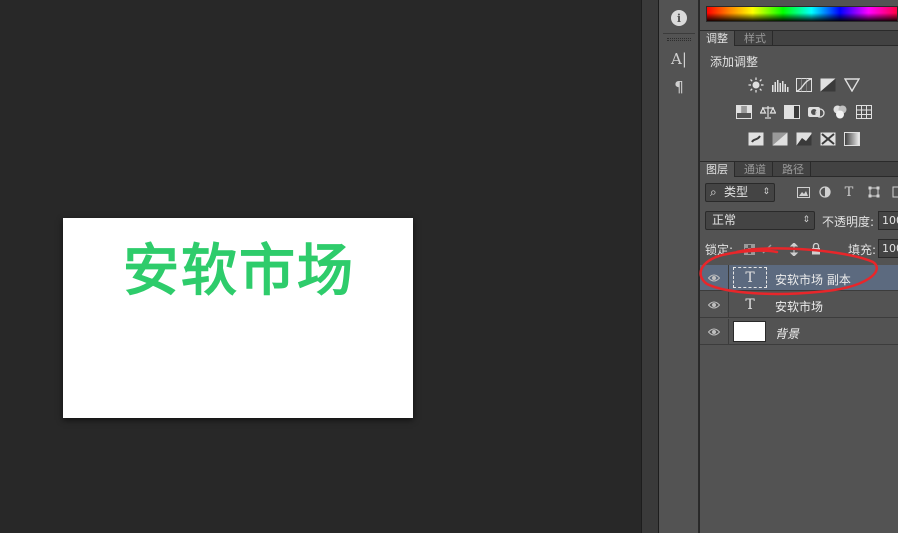 The height and width of the screenshot is (533, 898). Describe the element at coordinates (849, 192) in the screenshot. I see `filter-type-icon: T` at that location.